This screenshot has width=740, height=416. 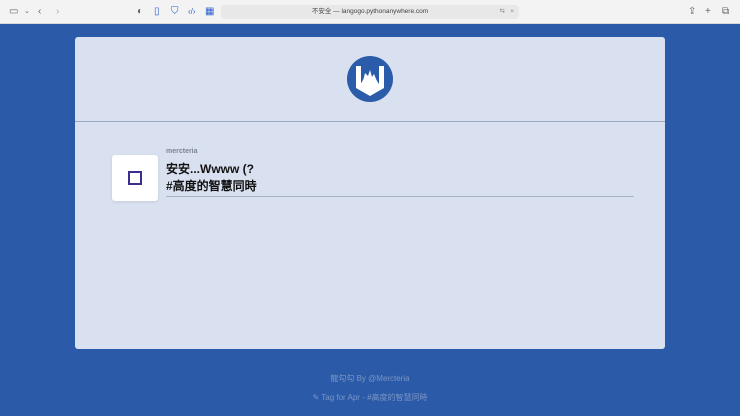 I want to click on back-icon: ‹, so click(x=39, y=12).